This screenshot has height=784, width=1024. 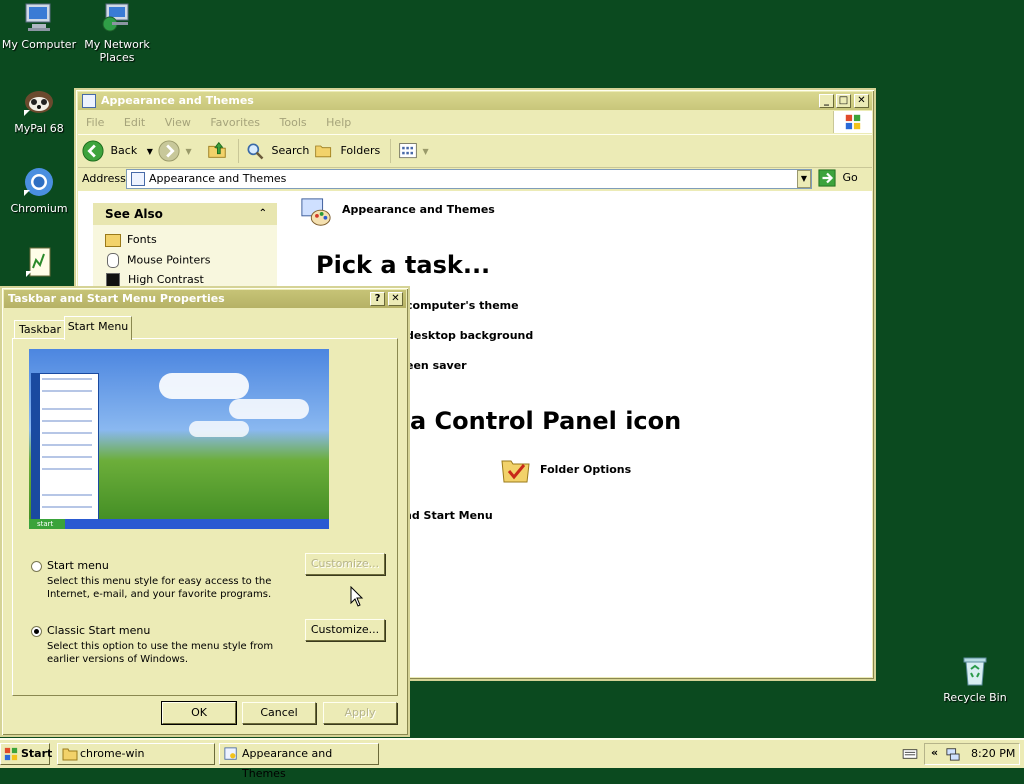 I want to click on go-button: Go, so click(x=838, y=179).